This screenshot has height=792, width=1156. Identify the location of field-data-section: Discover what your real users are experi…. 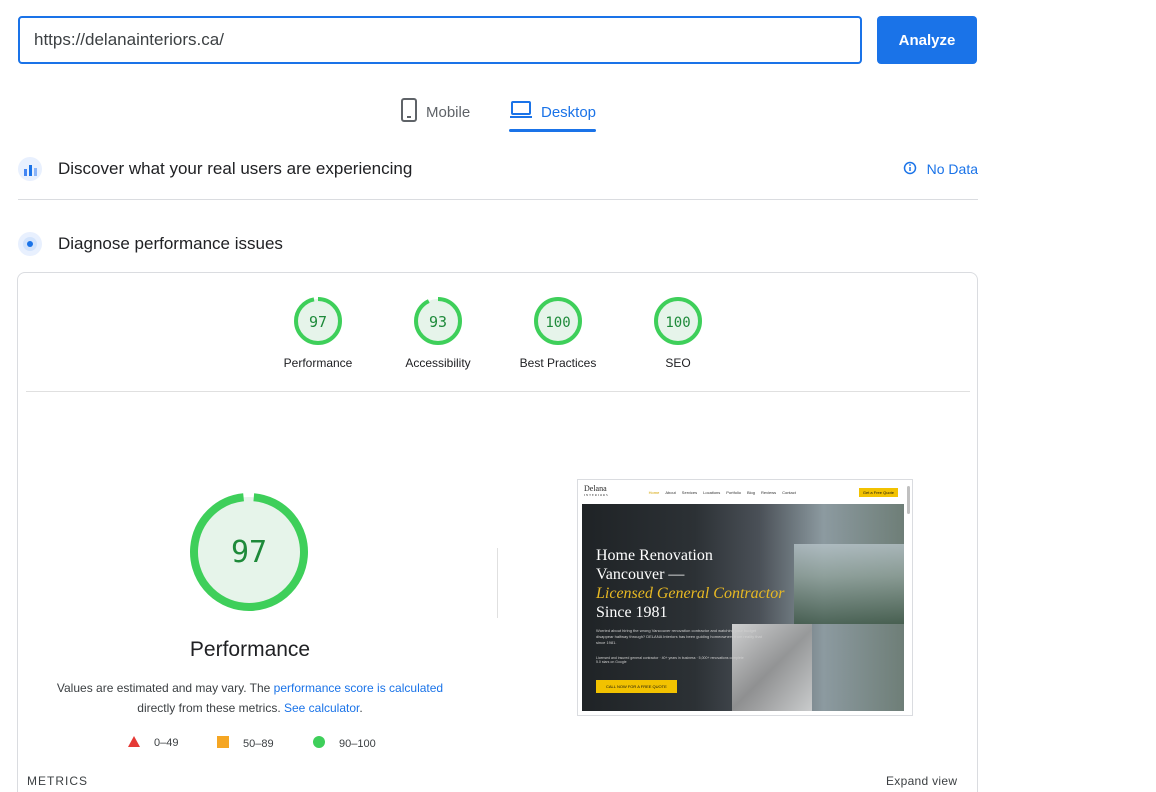
(498, 169).